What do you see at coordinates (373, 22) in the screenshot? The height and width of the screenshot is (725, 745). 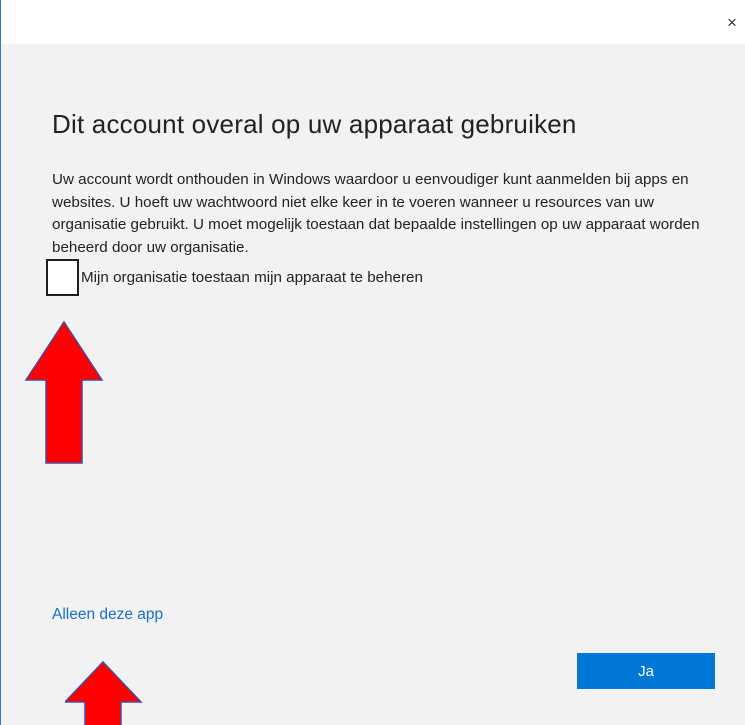 I see `title-bar: ×` at bounding box center [373, 22].